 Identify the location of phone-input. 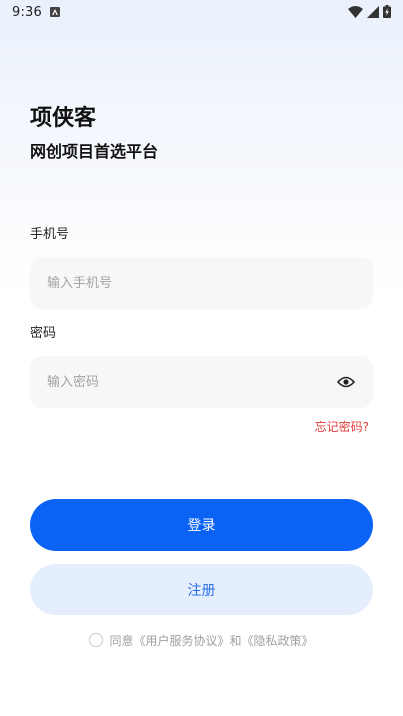
(201, 283).